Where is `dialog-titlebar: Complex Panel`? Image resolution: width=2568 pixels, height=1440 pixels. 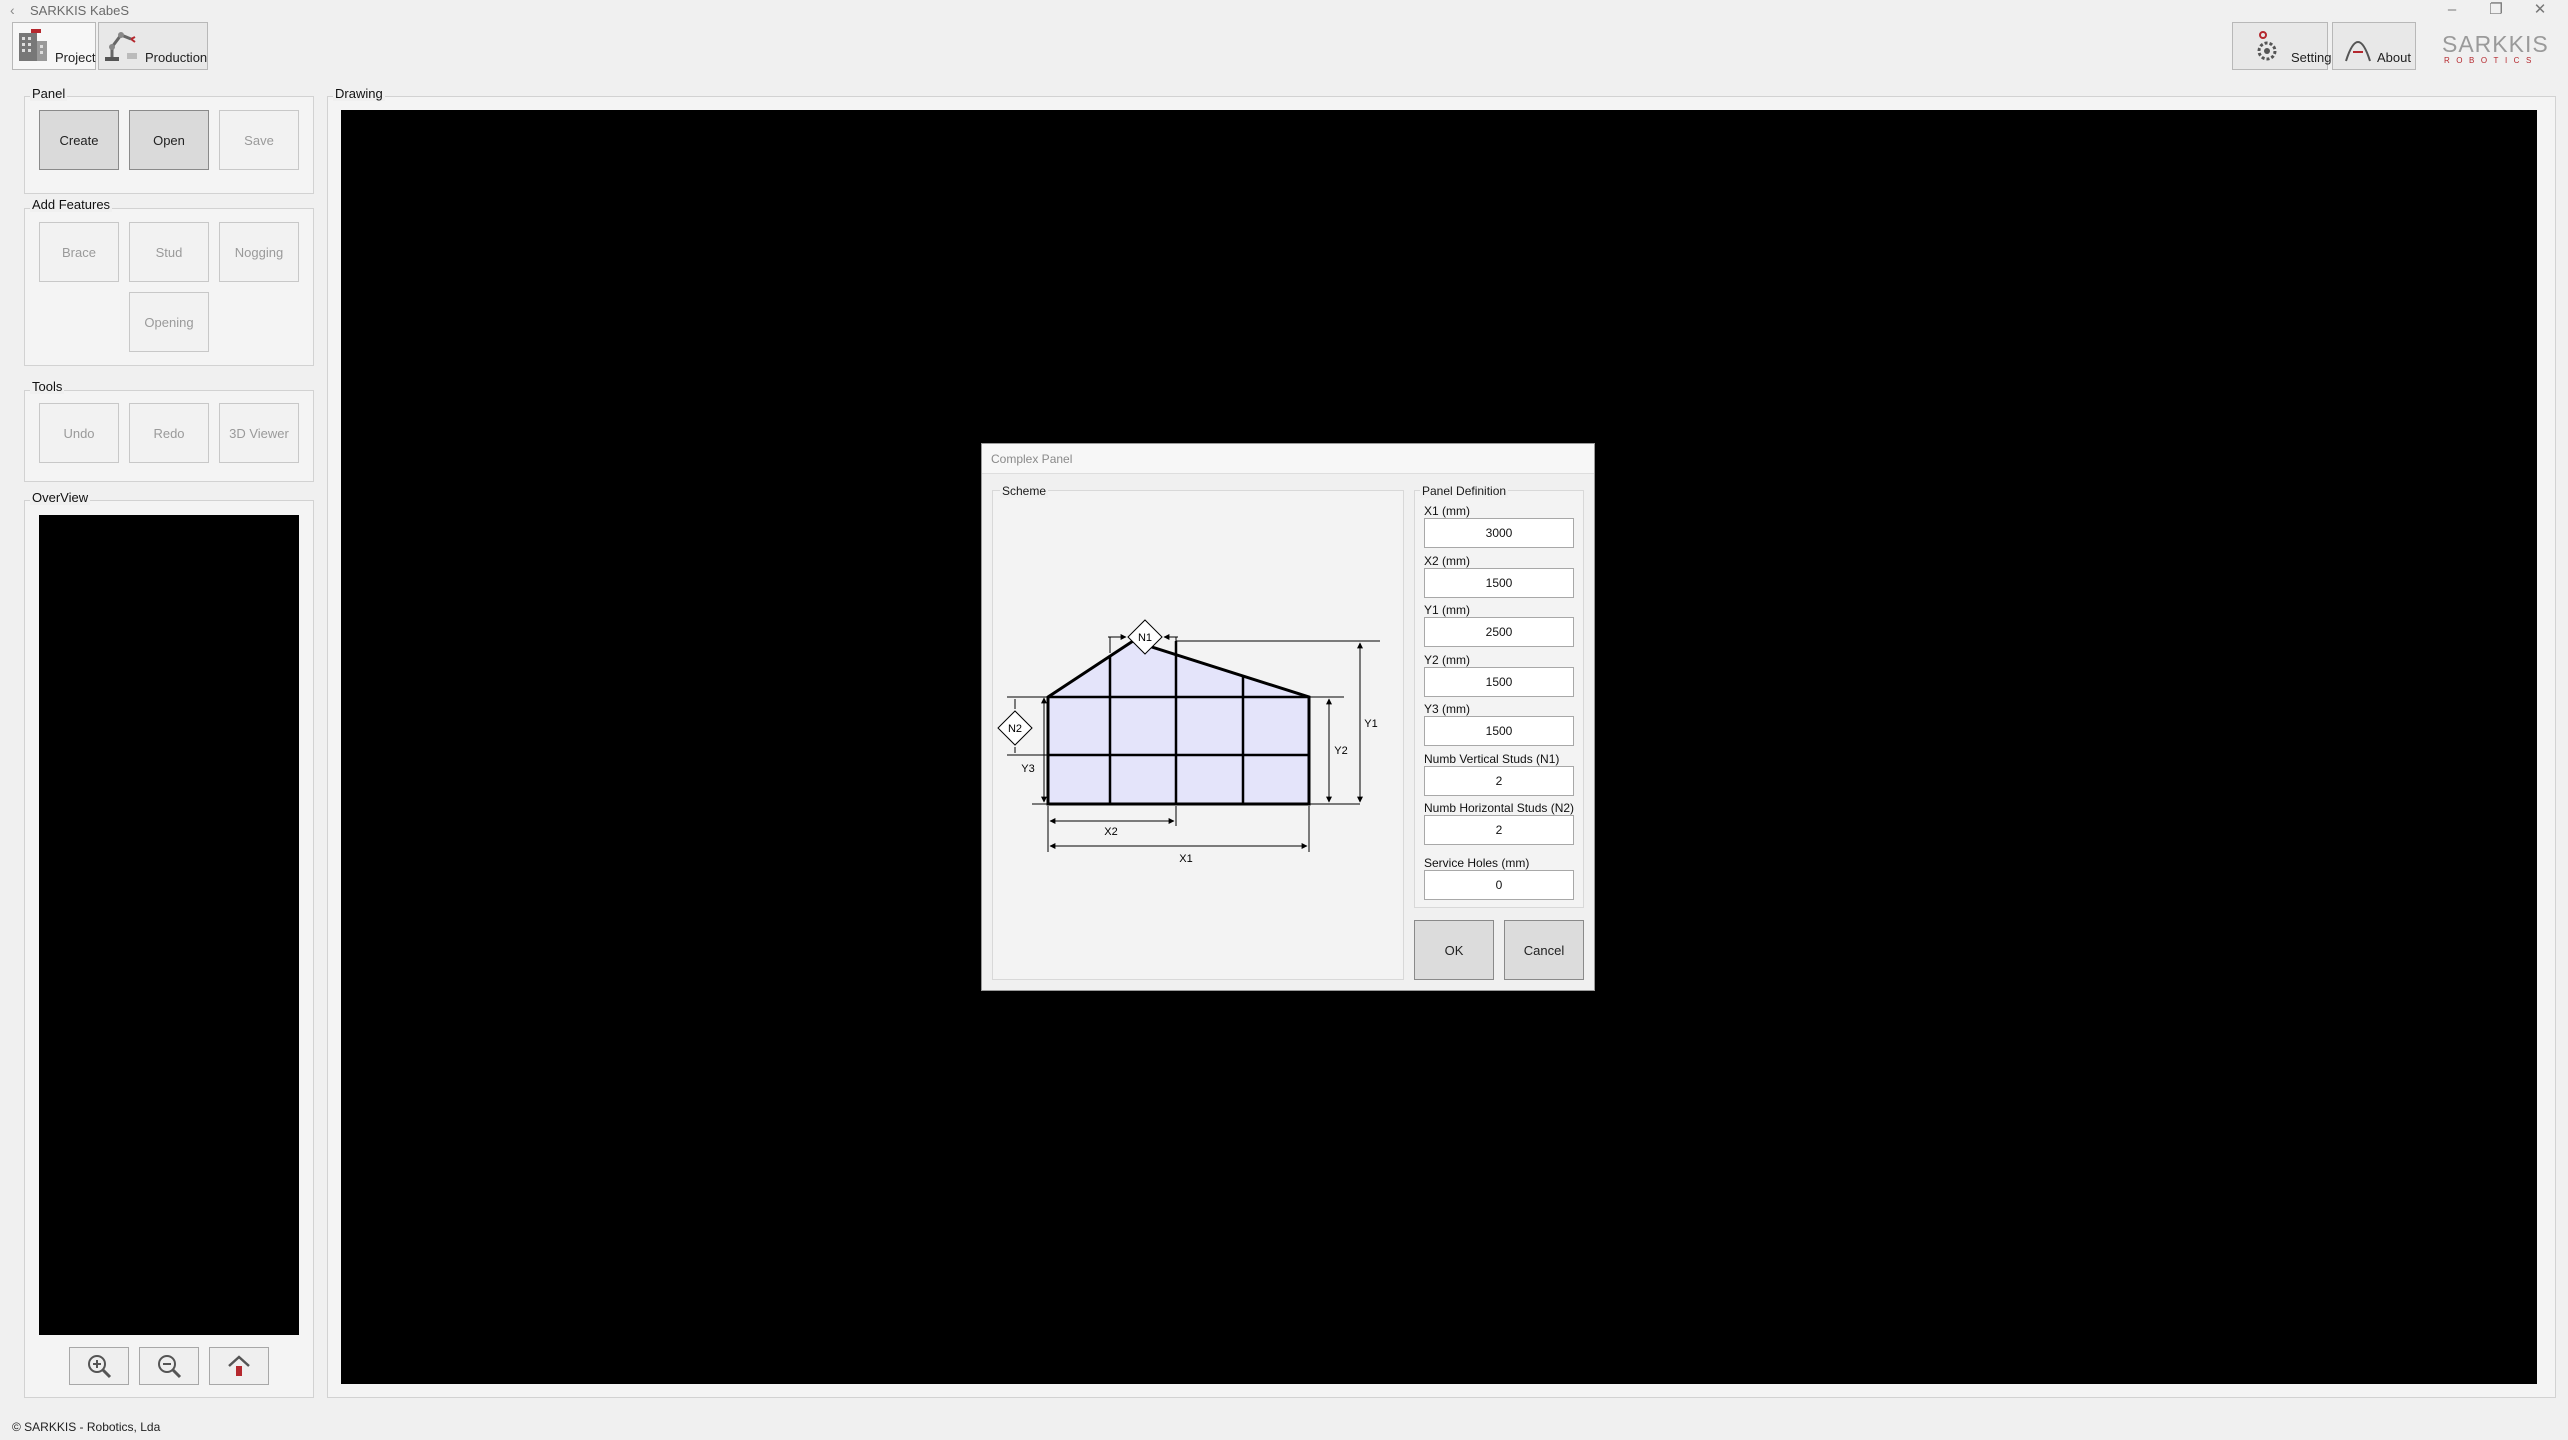
dialog-titlebar: Complex Panel is located at coordinates (1288, 459).